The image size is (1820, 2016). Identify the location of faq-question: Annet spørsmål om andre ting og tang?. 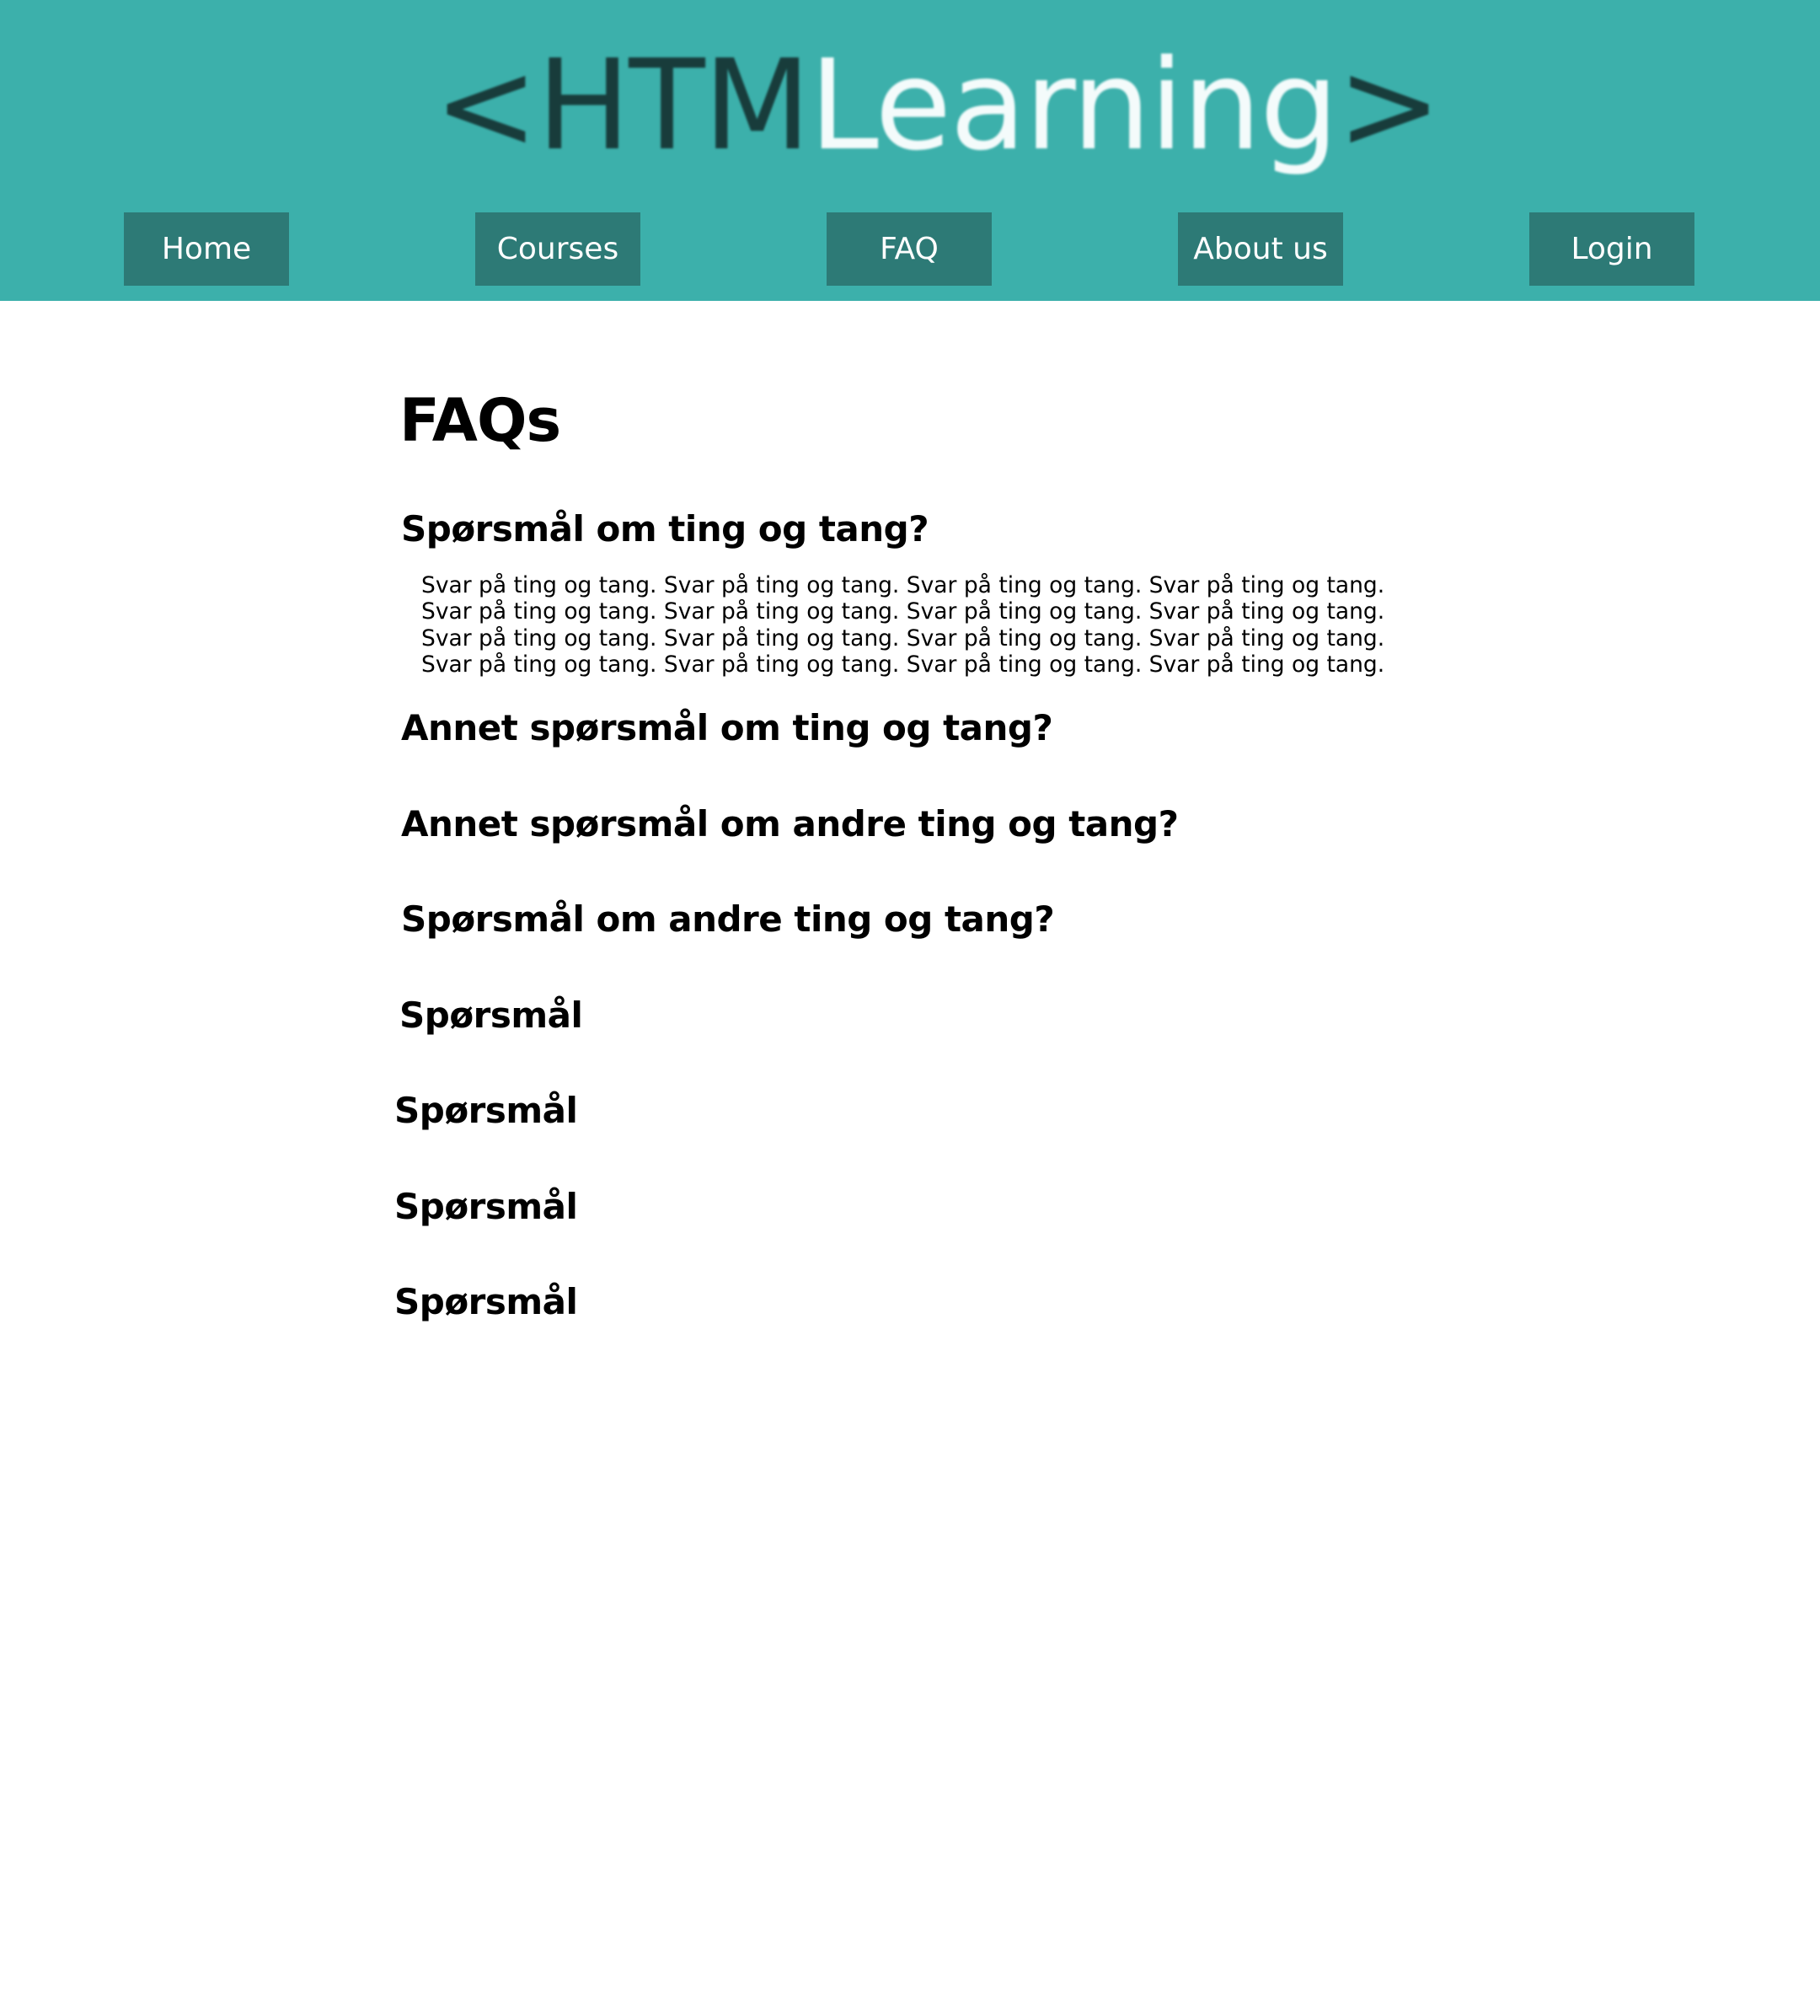
(790, 824).